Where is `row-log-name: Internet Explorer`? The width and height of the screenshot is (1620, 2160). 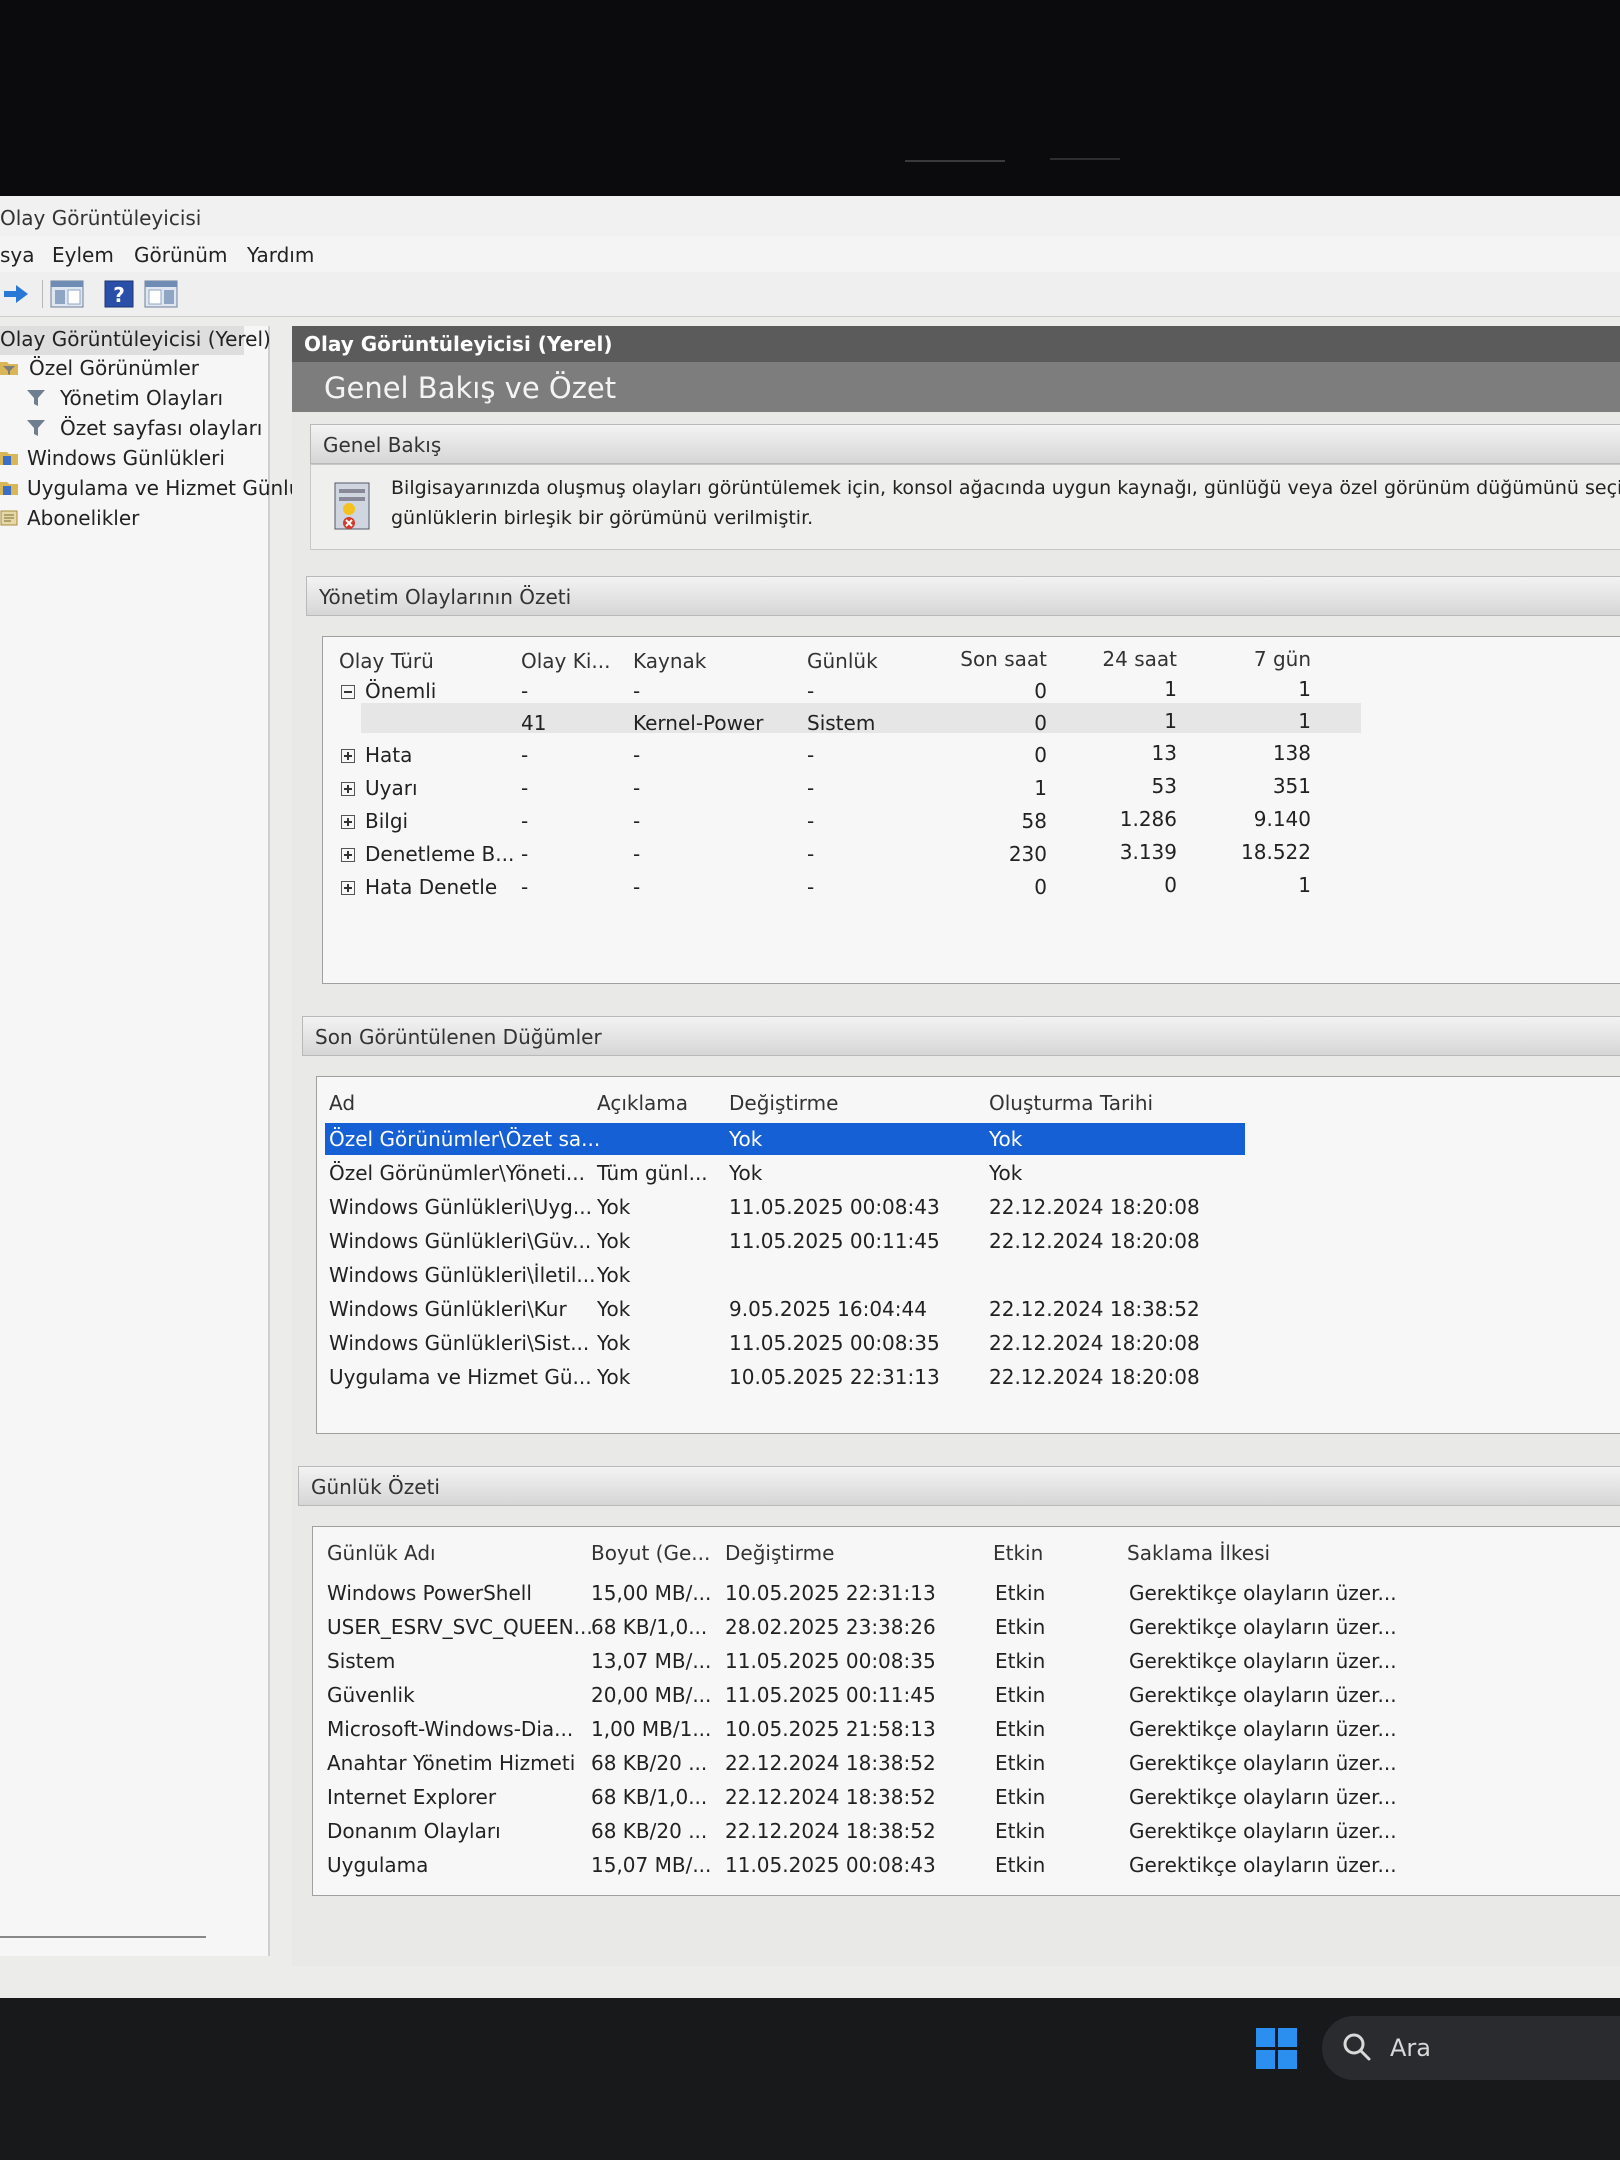 row-log-name: Internet Explorer is located at coordinates (411, 1797).